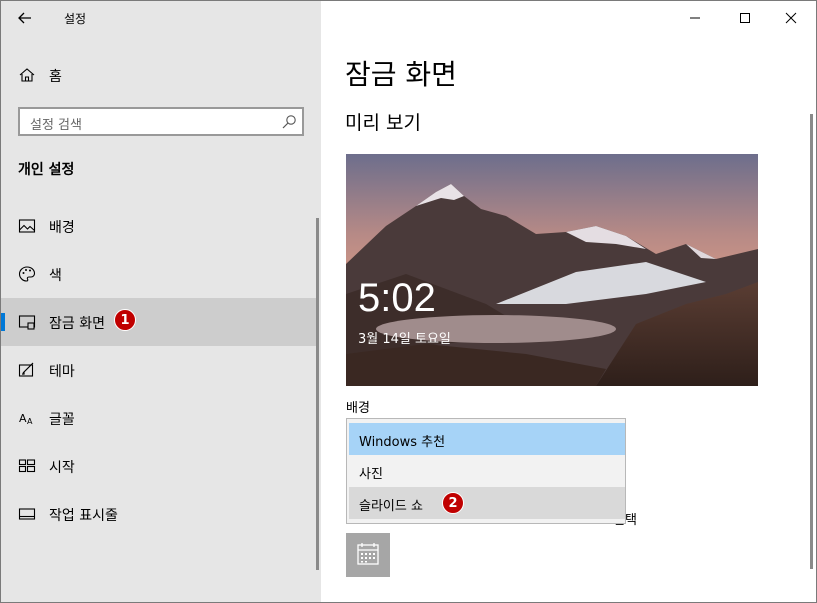 The image size is (817, 603). I want to click on sidebar-item-label: 테마, so click(62, 372).